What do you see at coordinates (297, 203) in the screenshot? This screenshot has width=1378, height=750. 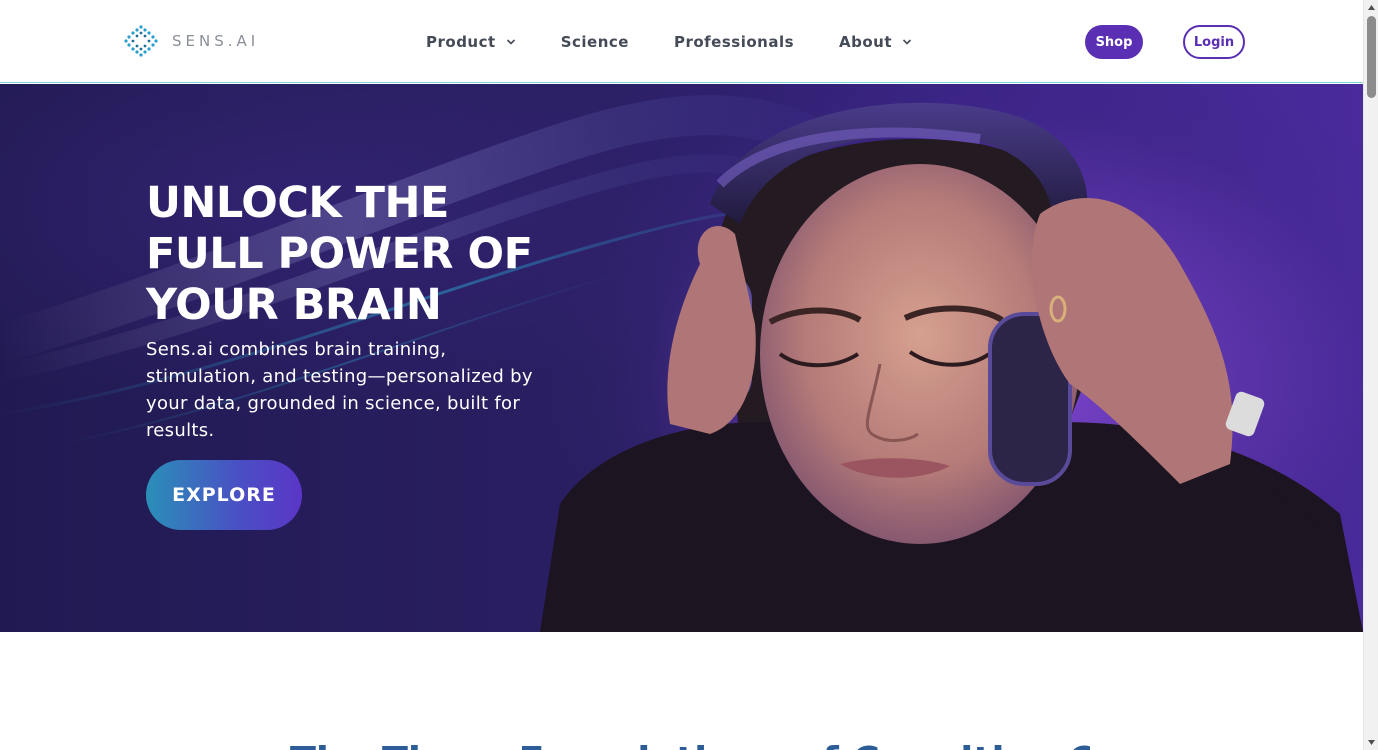 I see `hero-title-line: UNLOCK THE` at bounding box center [297, 203].